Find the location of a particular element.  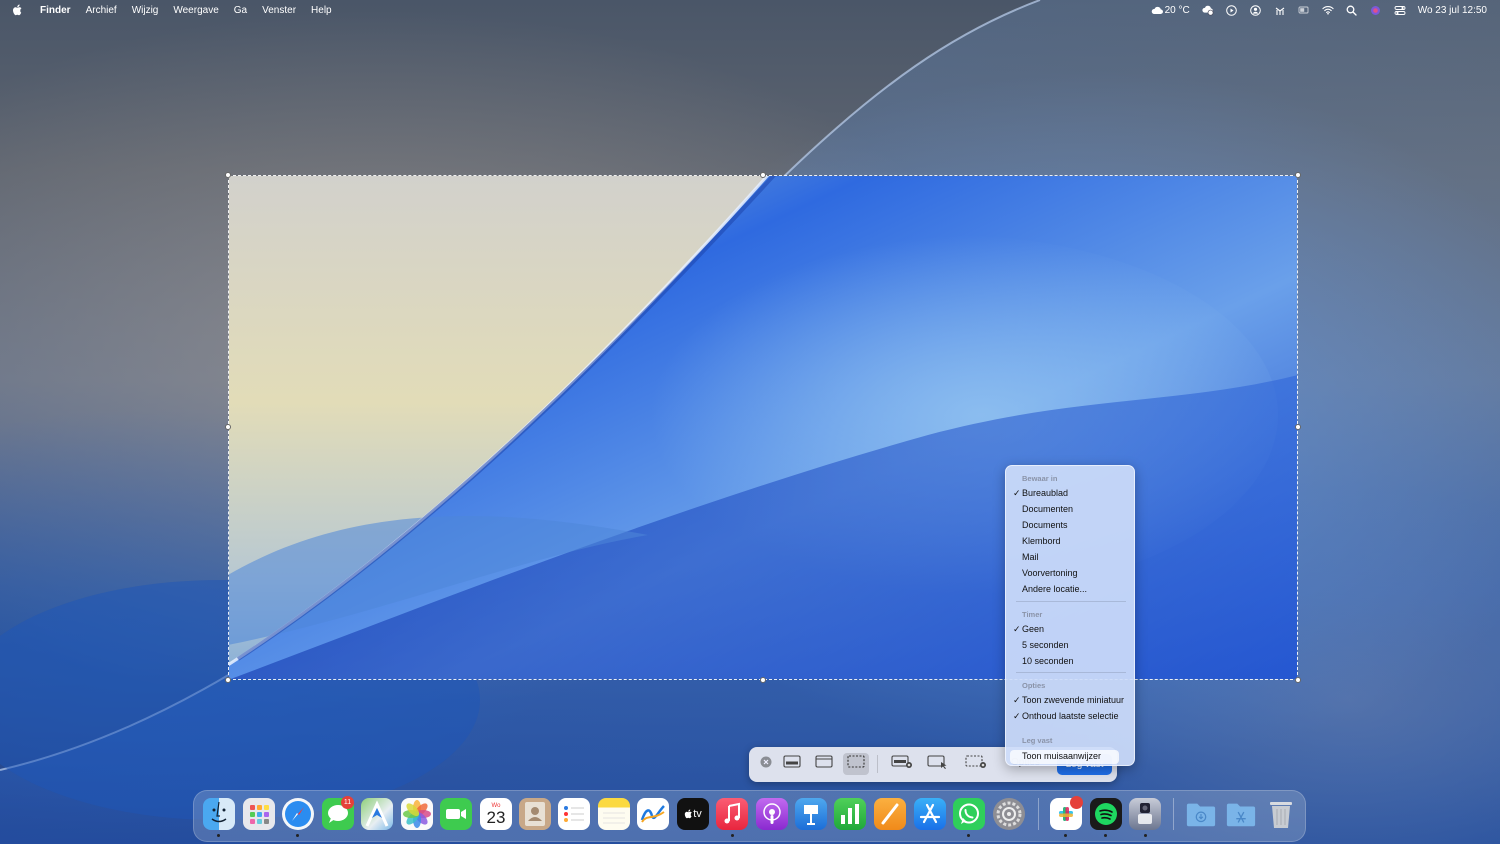

close-toolbar-button is located at coordinates (766, 764).